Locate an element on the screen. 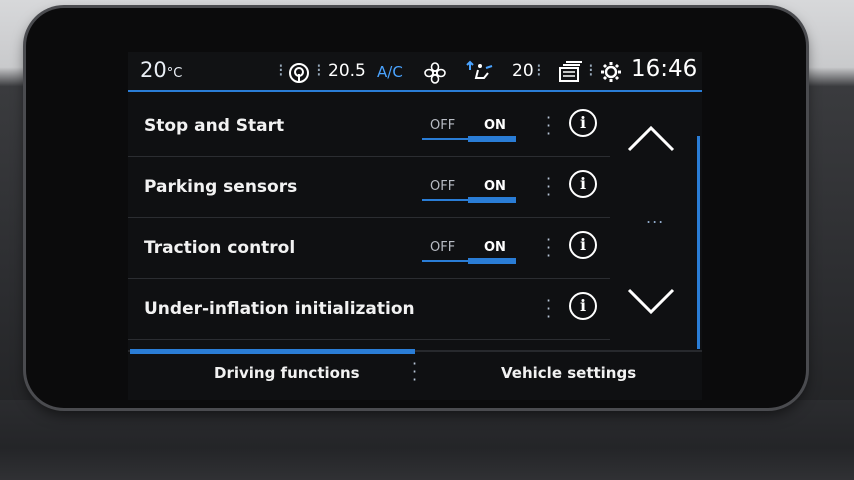 The height and width of the screenshot is (480, 854). setting-label: Stop and Start is located at coordinates (214, 126).